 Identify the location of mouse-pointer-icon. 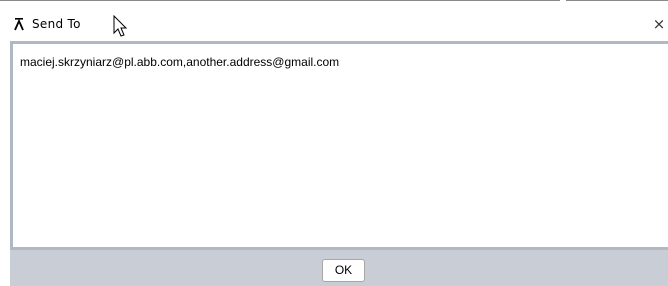
(120, 26).